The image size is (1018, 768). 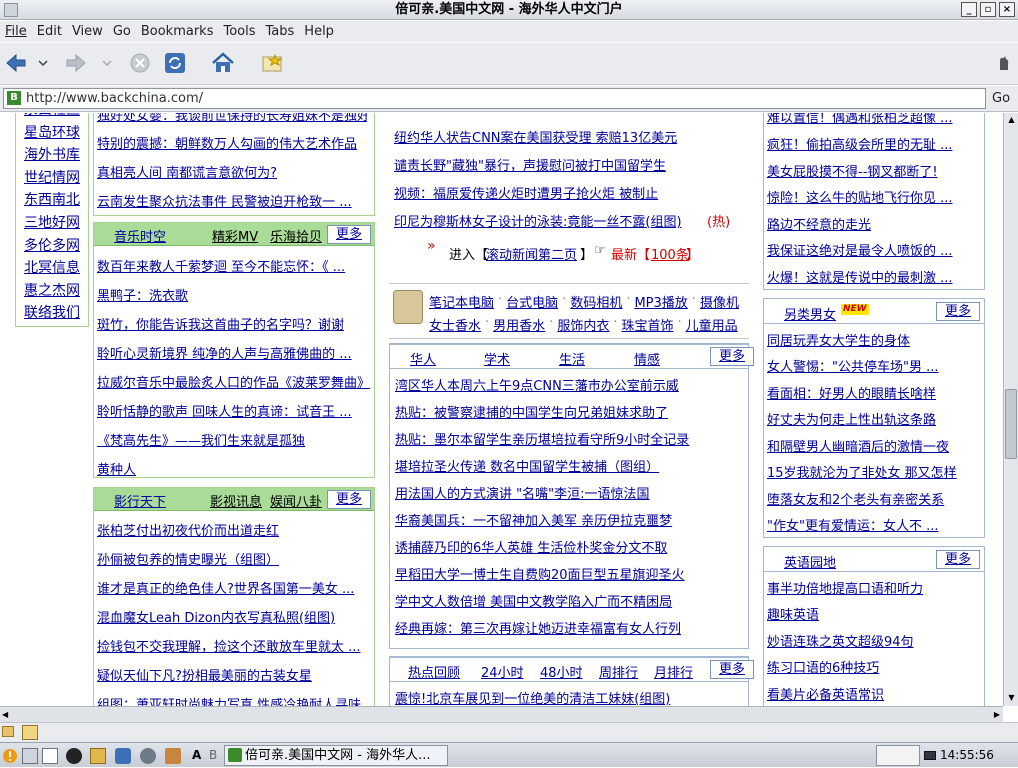 What do you see at coordinates (123, 756) in the screenshot?
I see `browser-icon` at bounding box center [123, 756].